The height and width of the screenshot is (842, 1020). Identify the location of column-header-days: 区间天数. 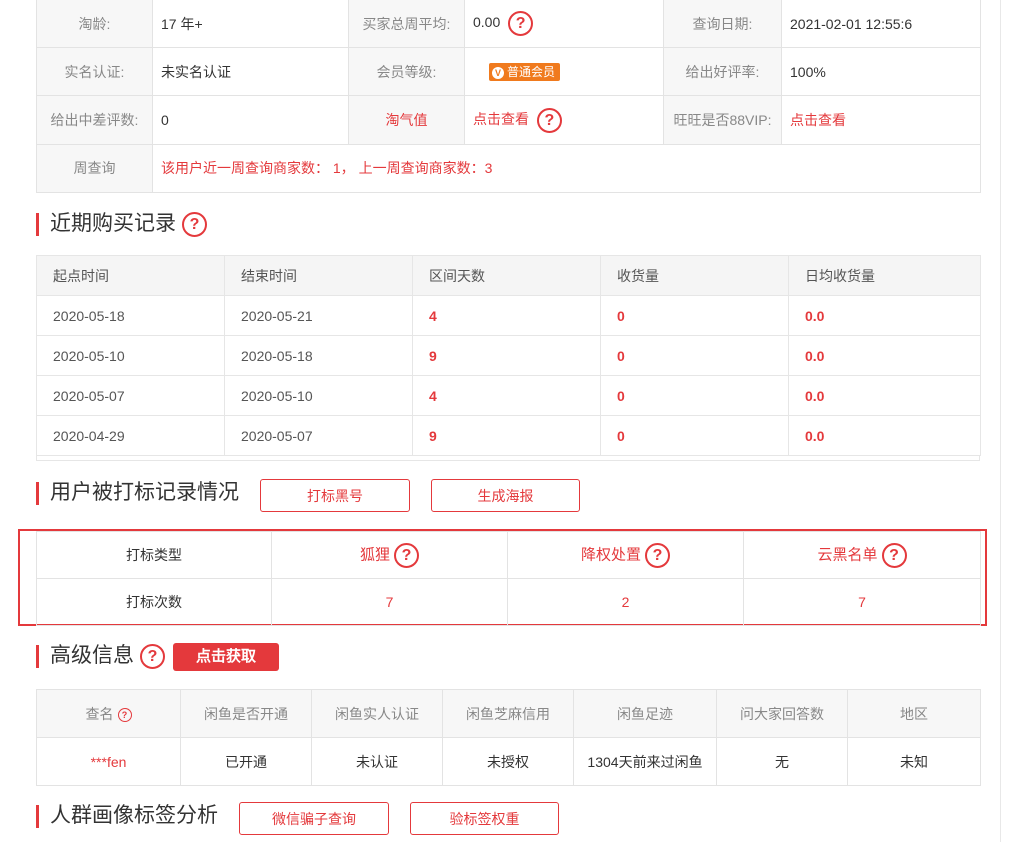
(506, 275).